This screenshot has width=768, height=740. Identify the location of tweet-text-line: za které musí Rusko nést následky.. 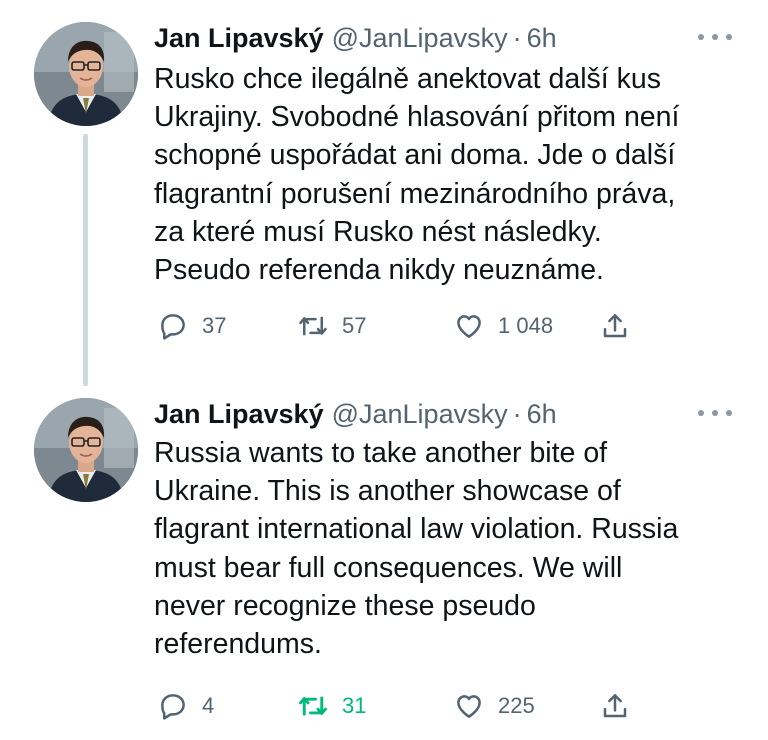
(378, 231).